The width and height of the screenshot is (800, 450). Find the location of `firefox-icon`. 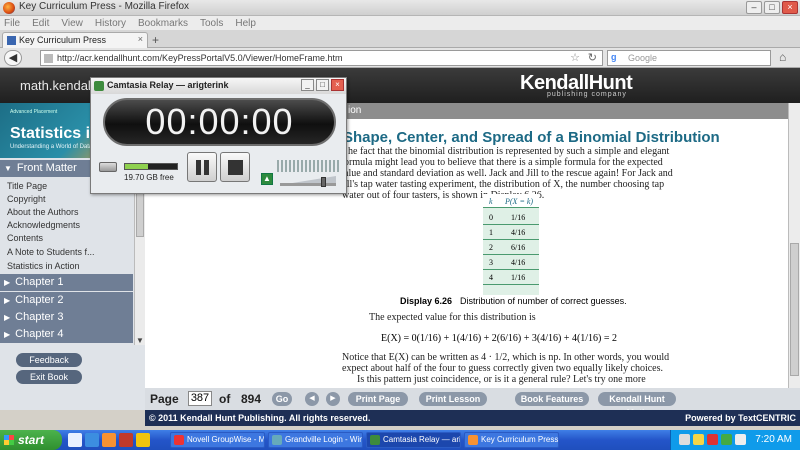

firefox-icon is located at coordinates (9, 8).